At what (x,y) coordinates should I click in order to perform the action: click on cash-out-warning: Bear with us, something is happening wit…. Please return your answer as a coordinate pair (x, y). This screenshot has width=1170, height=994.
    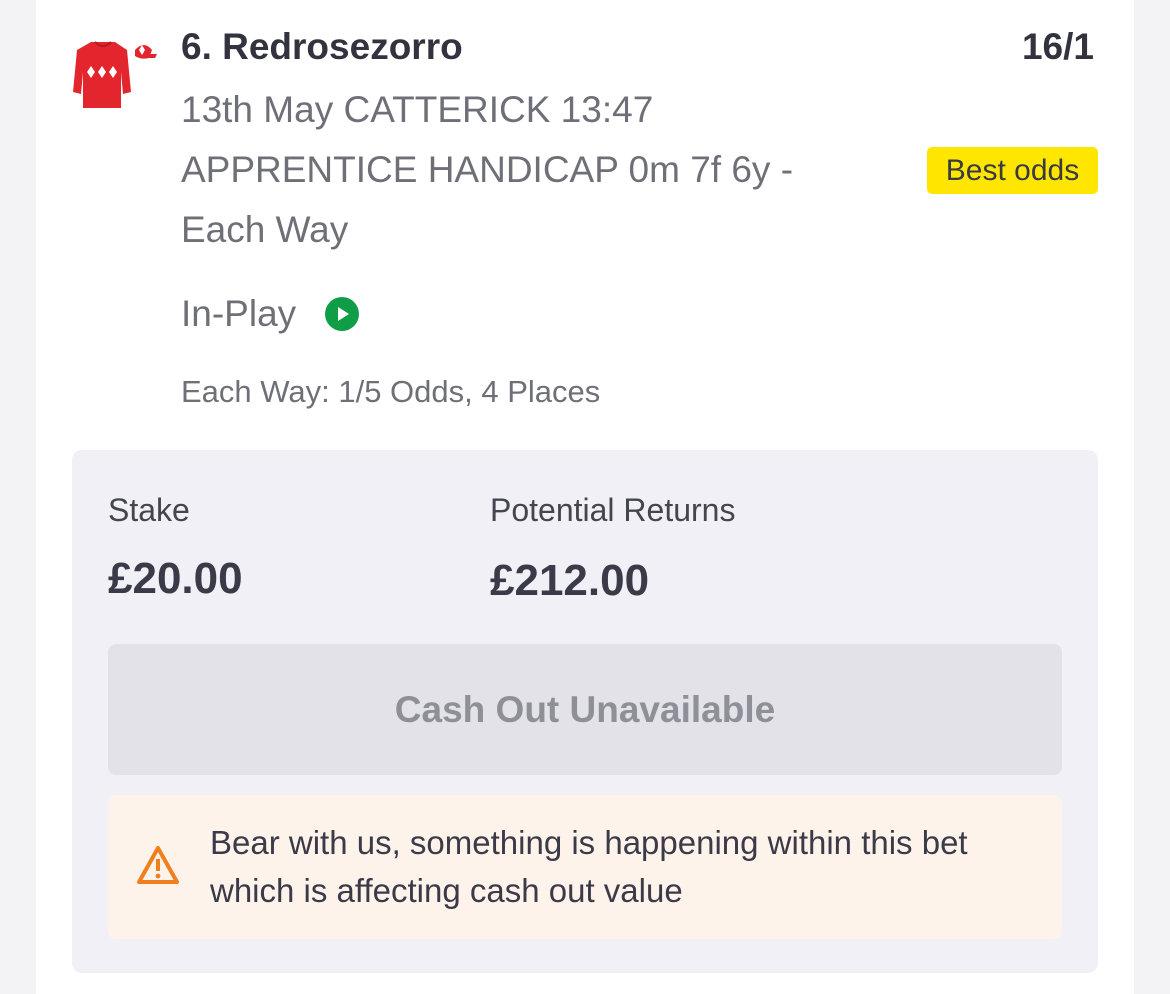
    Looking at the image, I should click on (585, 867).